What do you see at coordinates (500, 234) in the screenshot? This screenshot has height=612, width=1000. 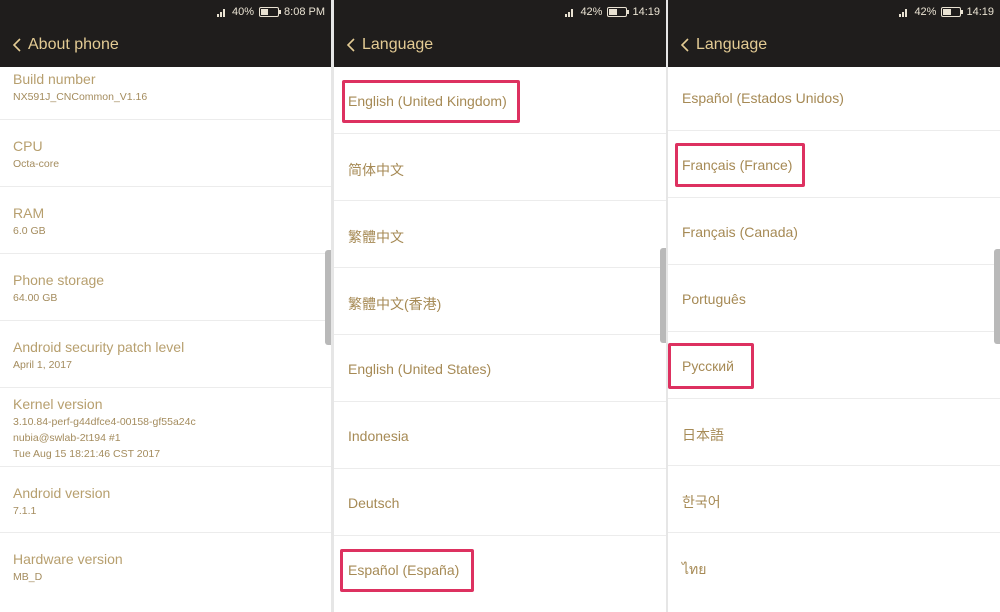 I see `language-item: 繁體中文` at bounding box center [500, 234].